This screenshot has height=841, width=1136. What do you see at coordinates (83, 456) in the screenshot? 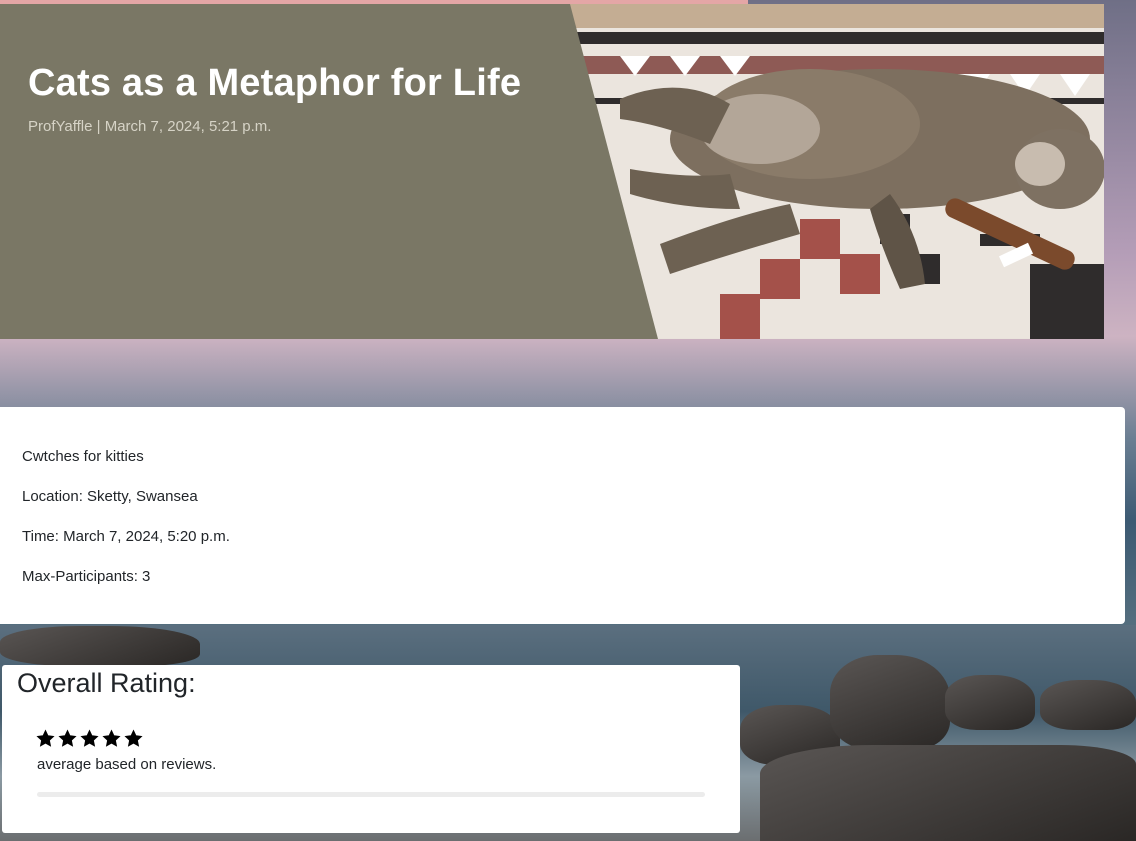
I see `event-name: Cwtches for kitties` at bounding box center [83, 456].